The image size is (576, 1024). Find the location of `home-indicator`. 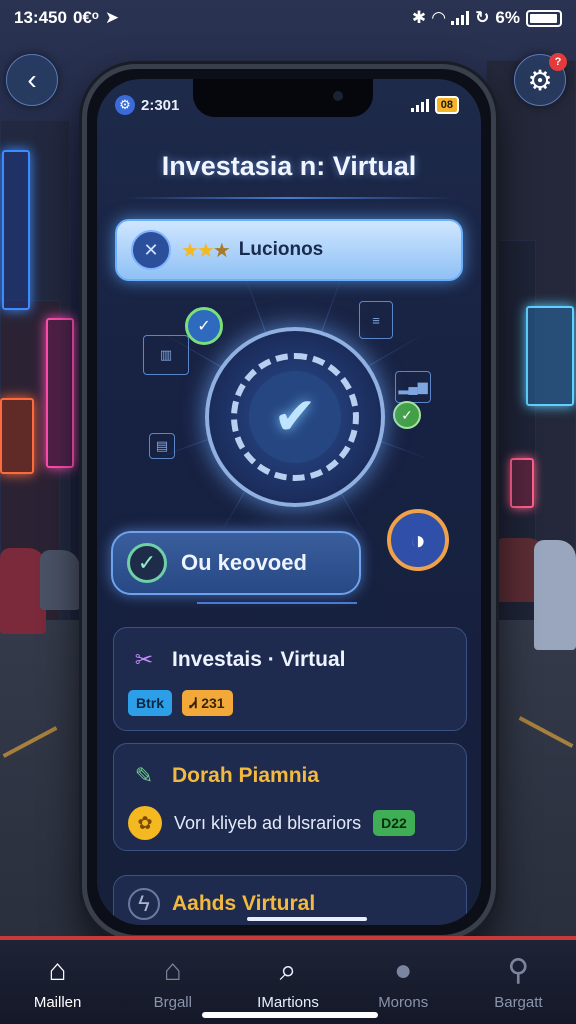

home-indicator is located at coordinates (307, 919).